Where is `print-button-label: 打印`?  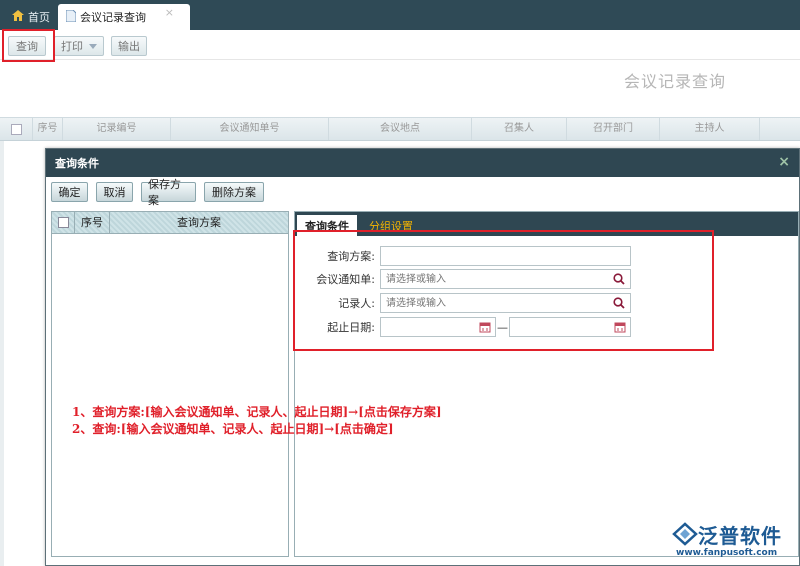 print-button-label: 打印 is located at coordinates (72, 46).